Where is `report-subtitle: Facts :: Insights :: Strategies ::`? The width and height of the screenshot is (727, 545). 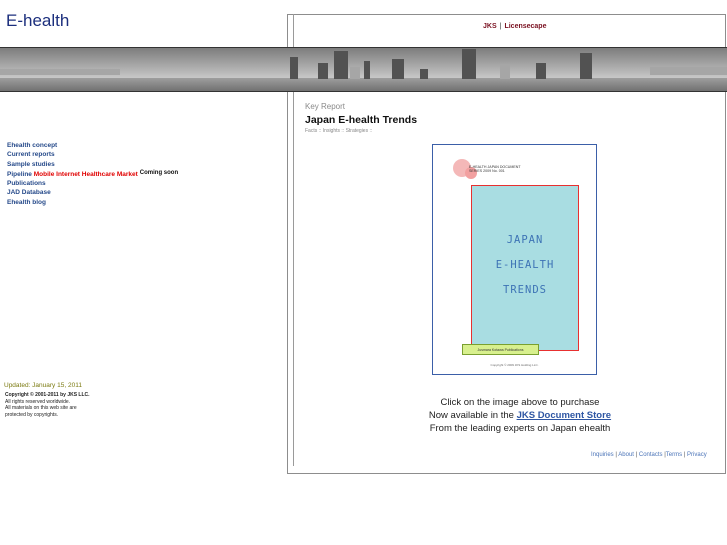 report-subtitle: Facts :: Insights :: Strategies :: is located at coordinates (339, 131).